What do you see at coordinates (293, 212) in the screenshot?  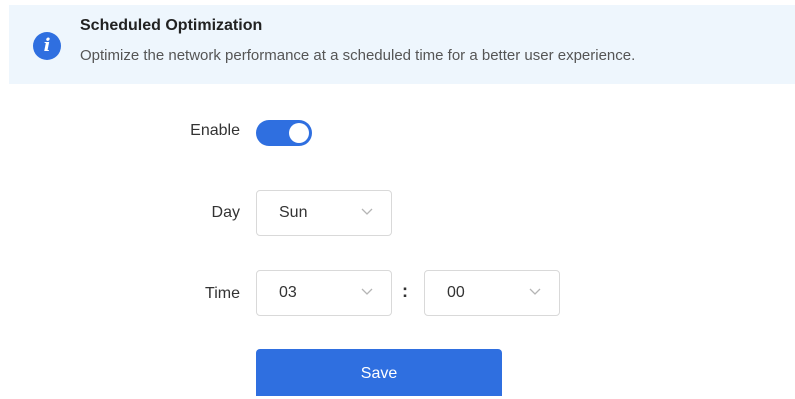 I see `day-select-value: Sun` at bounding box center [293, 212].